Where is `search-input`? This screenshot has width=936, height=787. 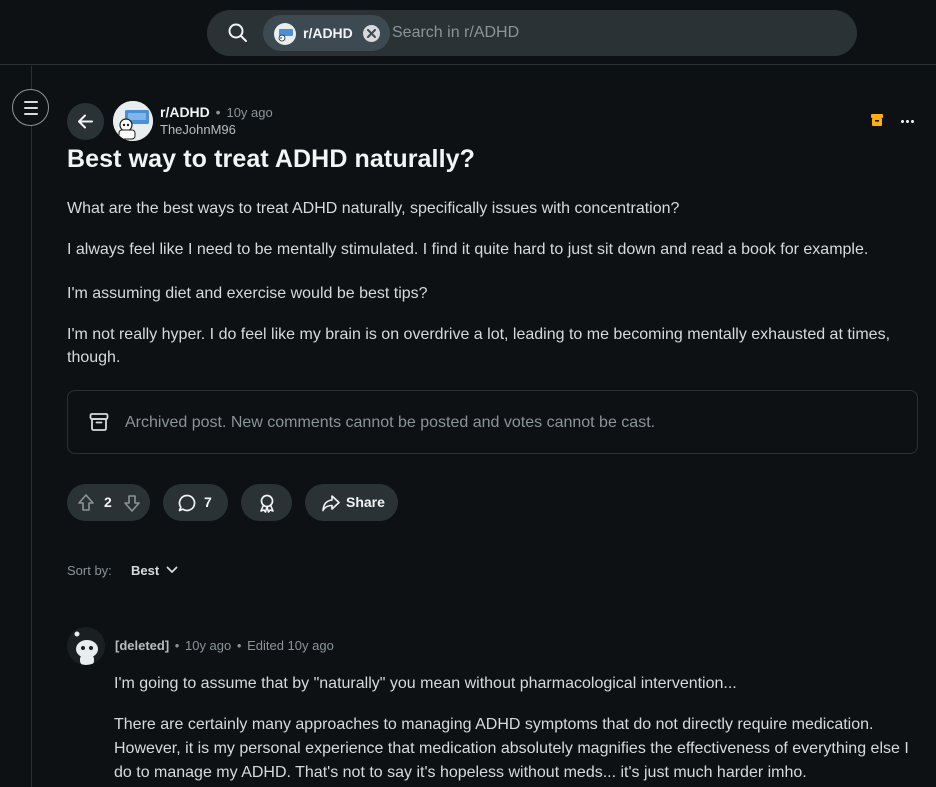
search-input is located at coordinates (612, 33).